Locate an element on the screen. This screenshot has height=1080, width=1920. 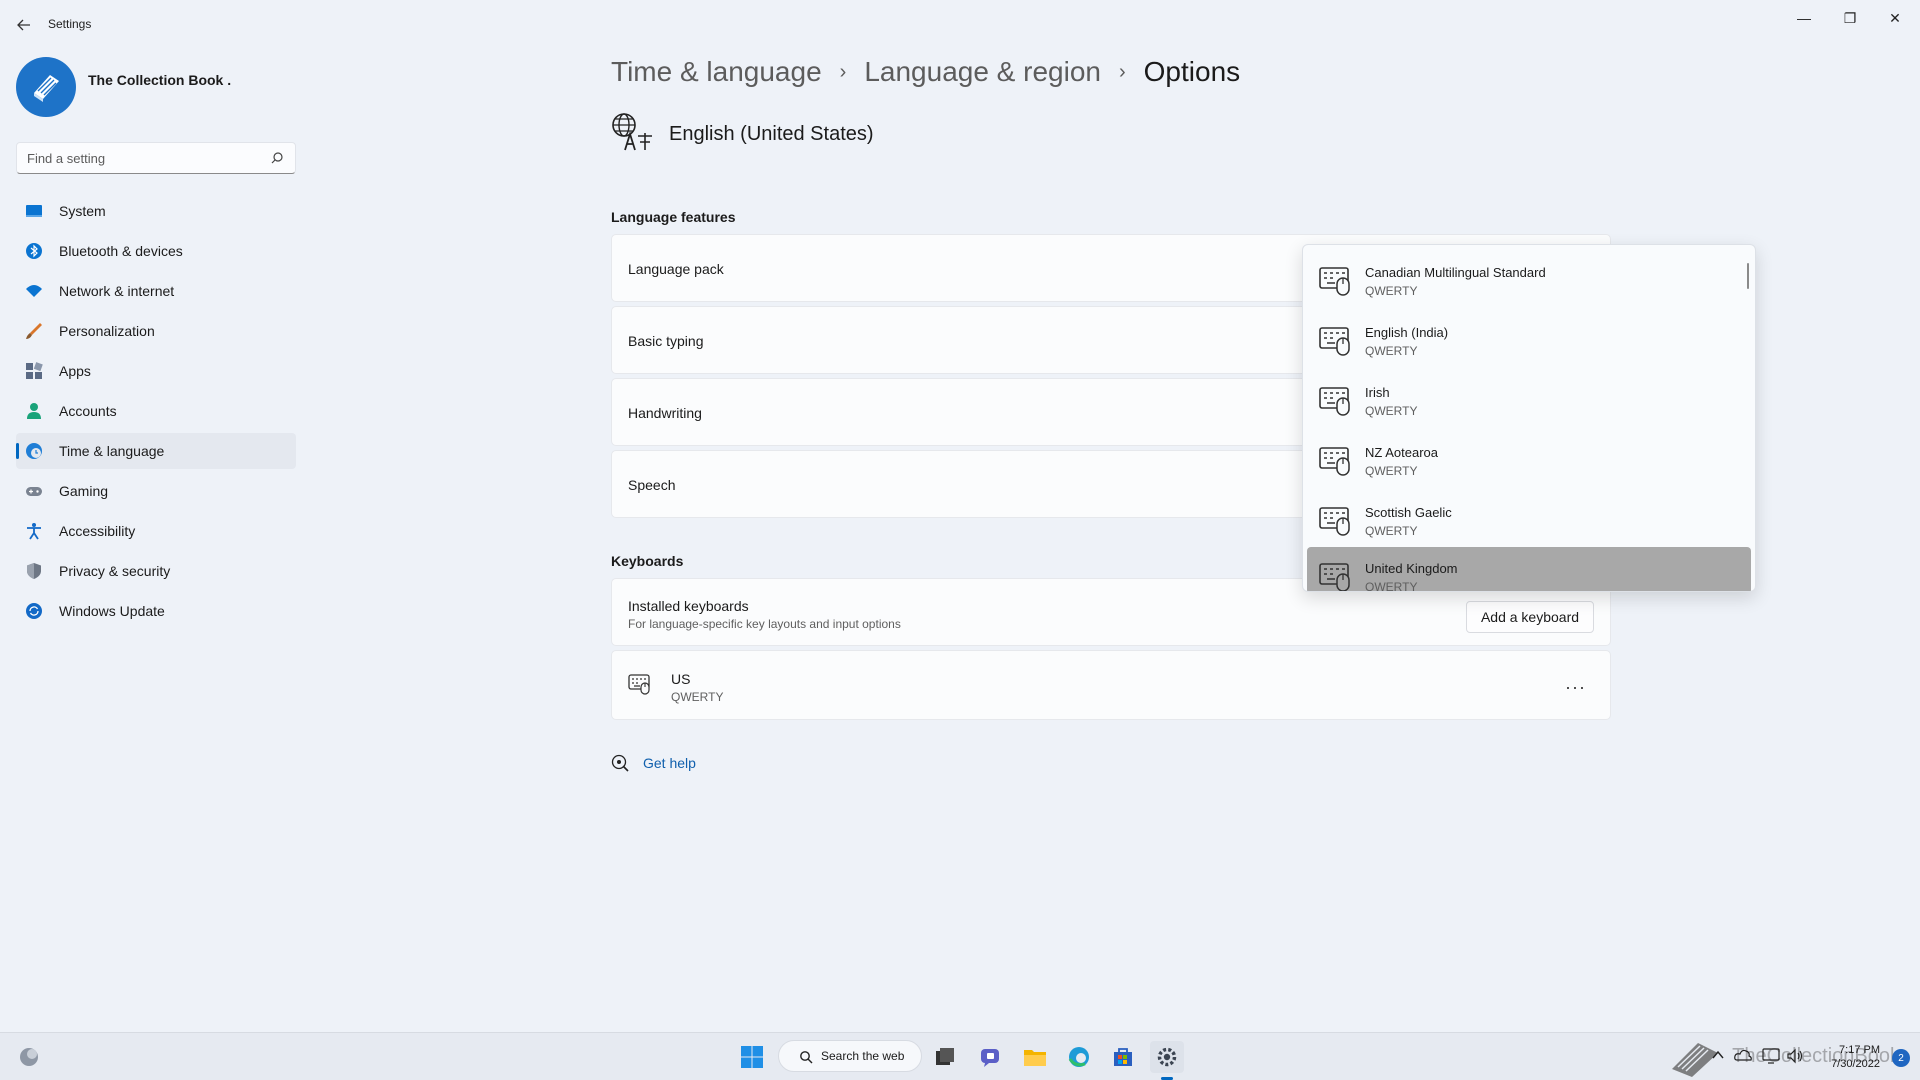
search-input: Find a setting is located at coordinates (156, 158).